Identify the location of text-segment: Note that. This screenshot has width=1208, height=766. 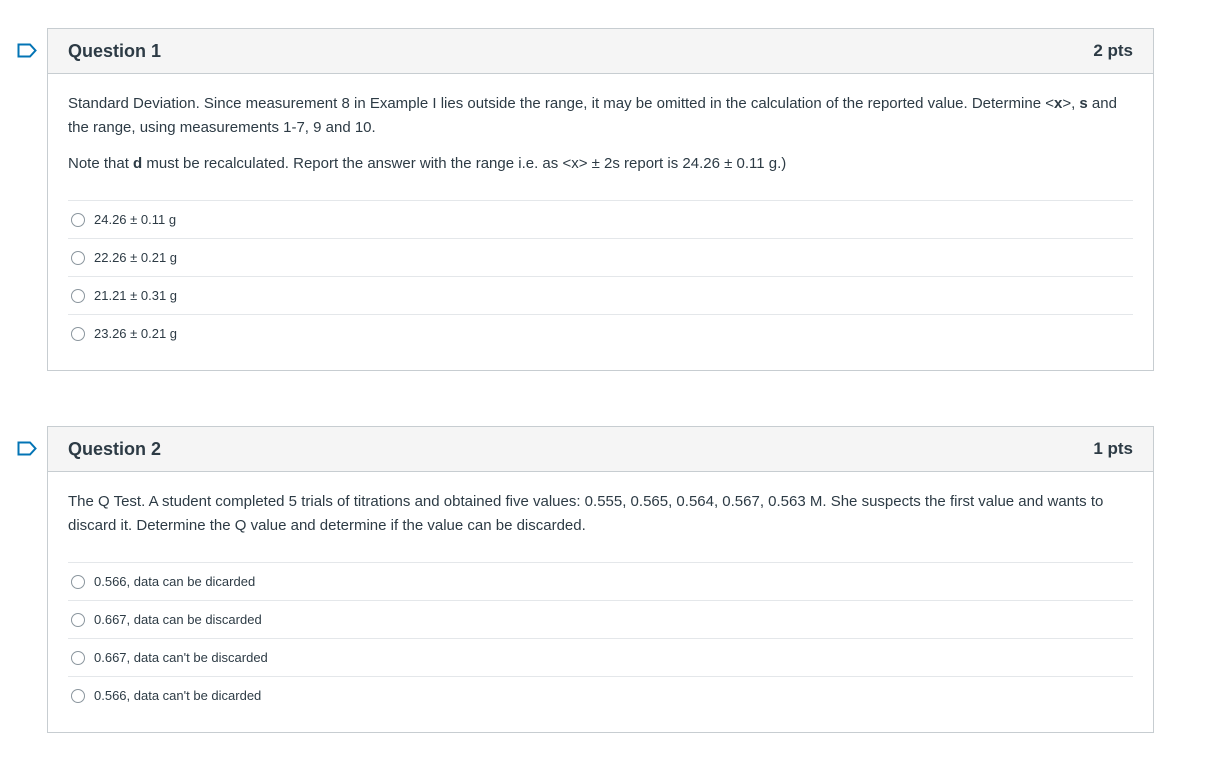
(101, 163).